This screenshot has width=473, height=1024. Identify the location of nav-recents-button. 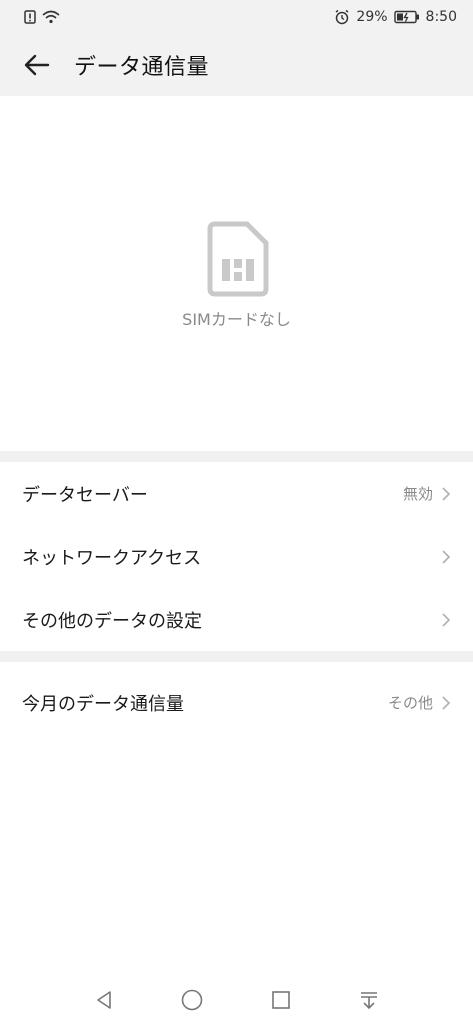
(281, 1000).